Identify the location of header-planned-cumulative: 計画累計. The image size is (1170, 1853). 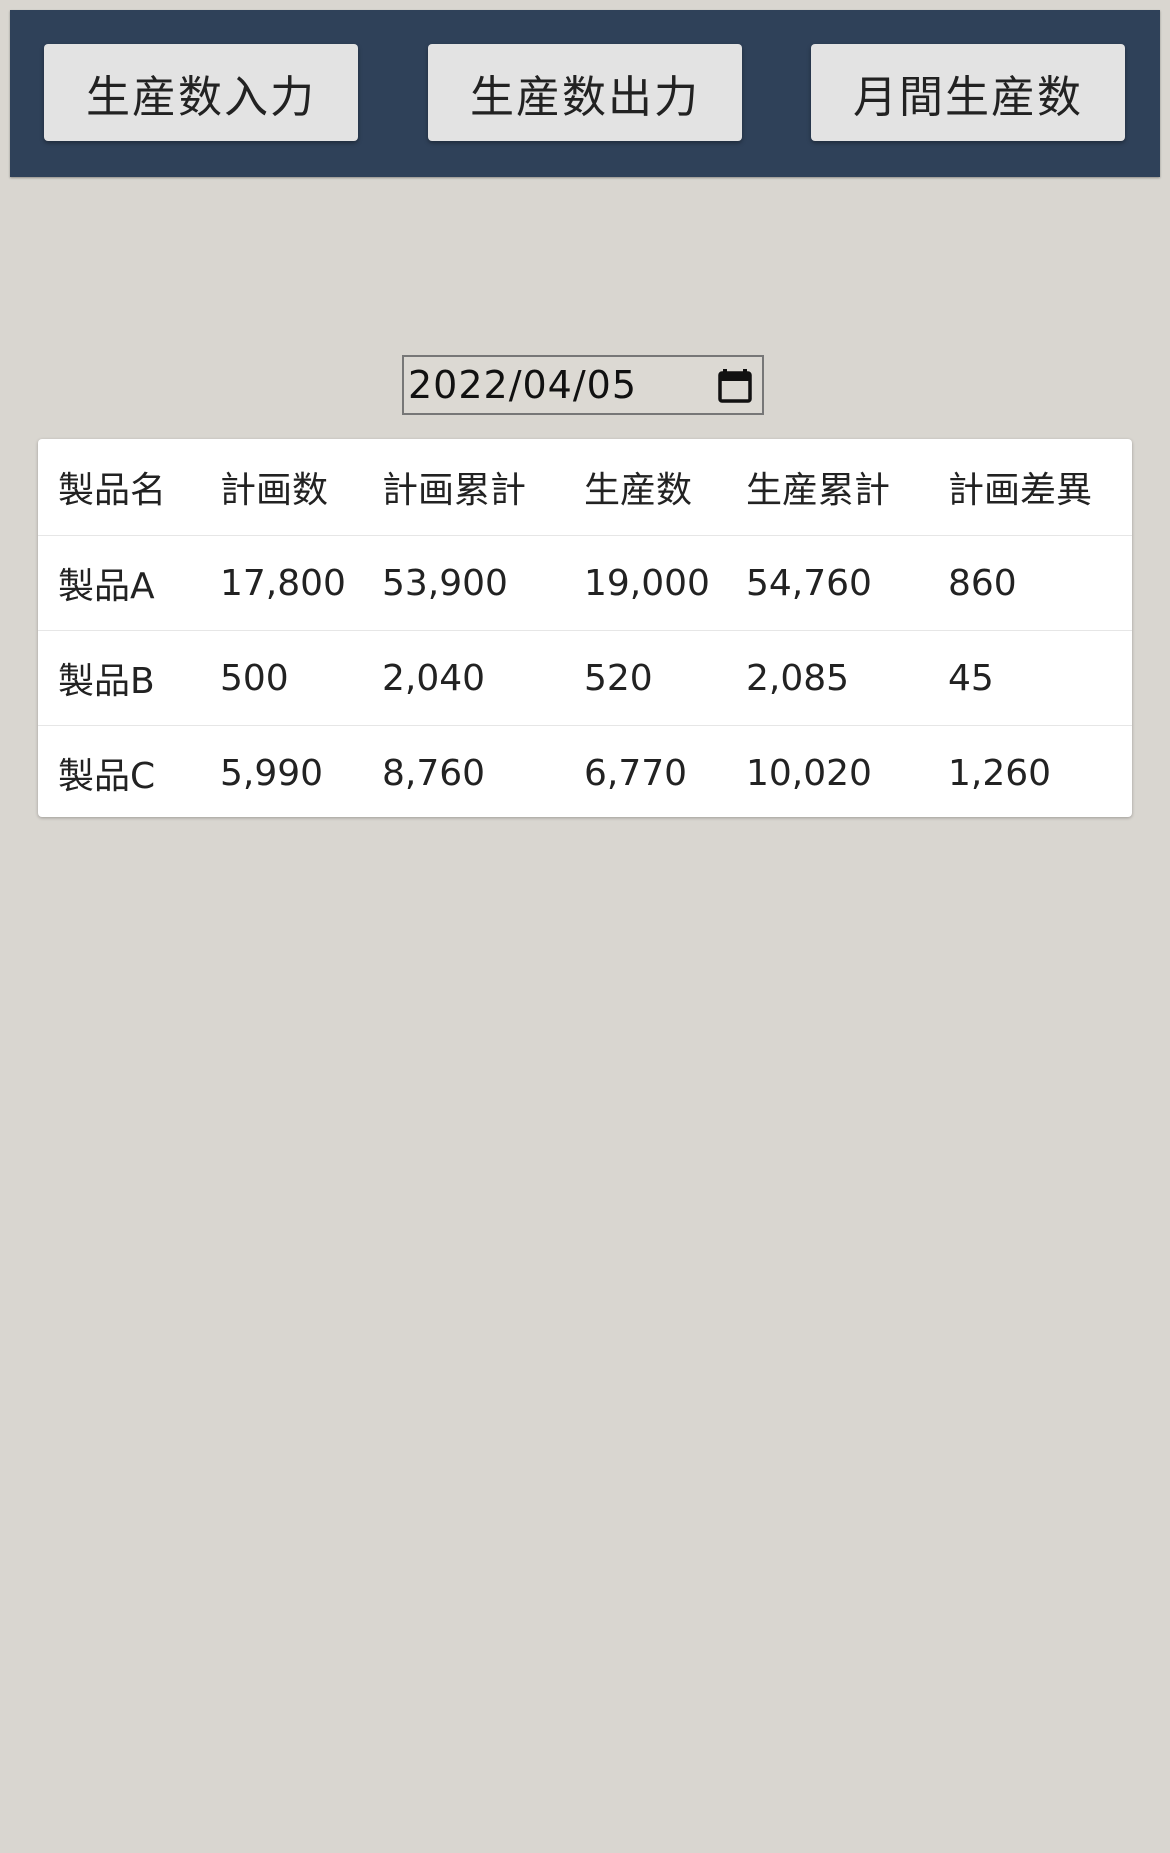
(454, 490).